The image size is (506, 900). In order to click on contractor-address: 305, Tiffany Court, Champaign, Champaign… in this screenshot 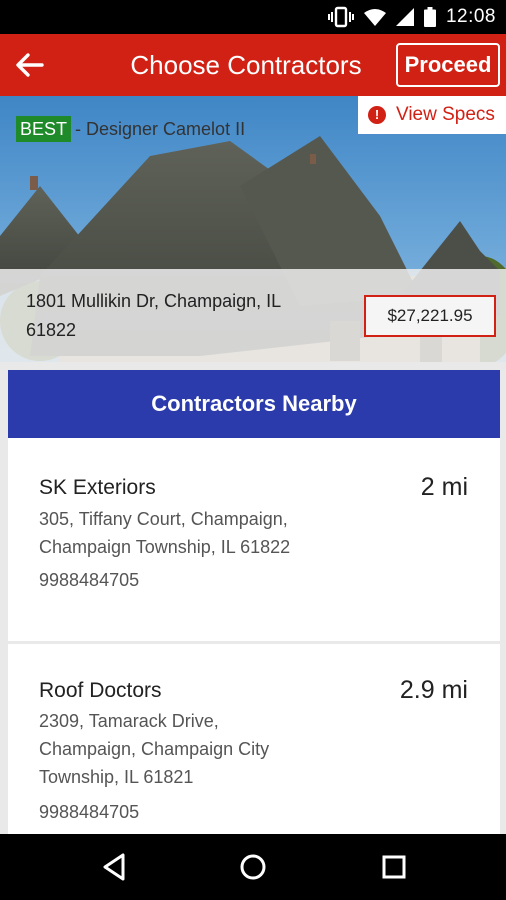, I will do `click(165, 533)`.